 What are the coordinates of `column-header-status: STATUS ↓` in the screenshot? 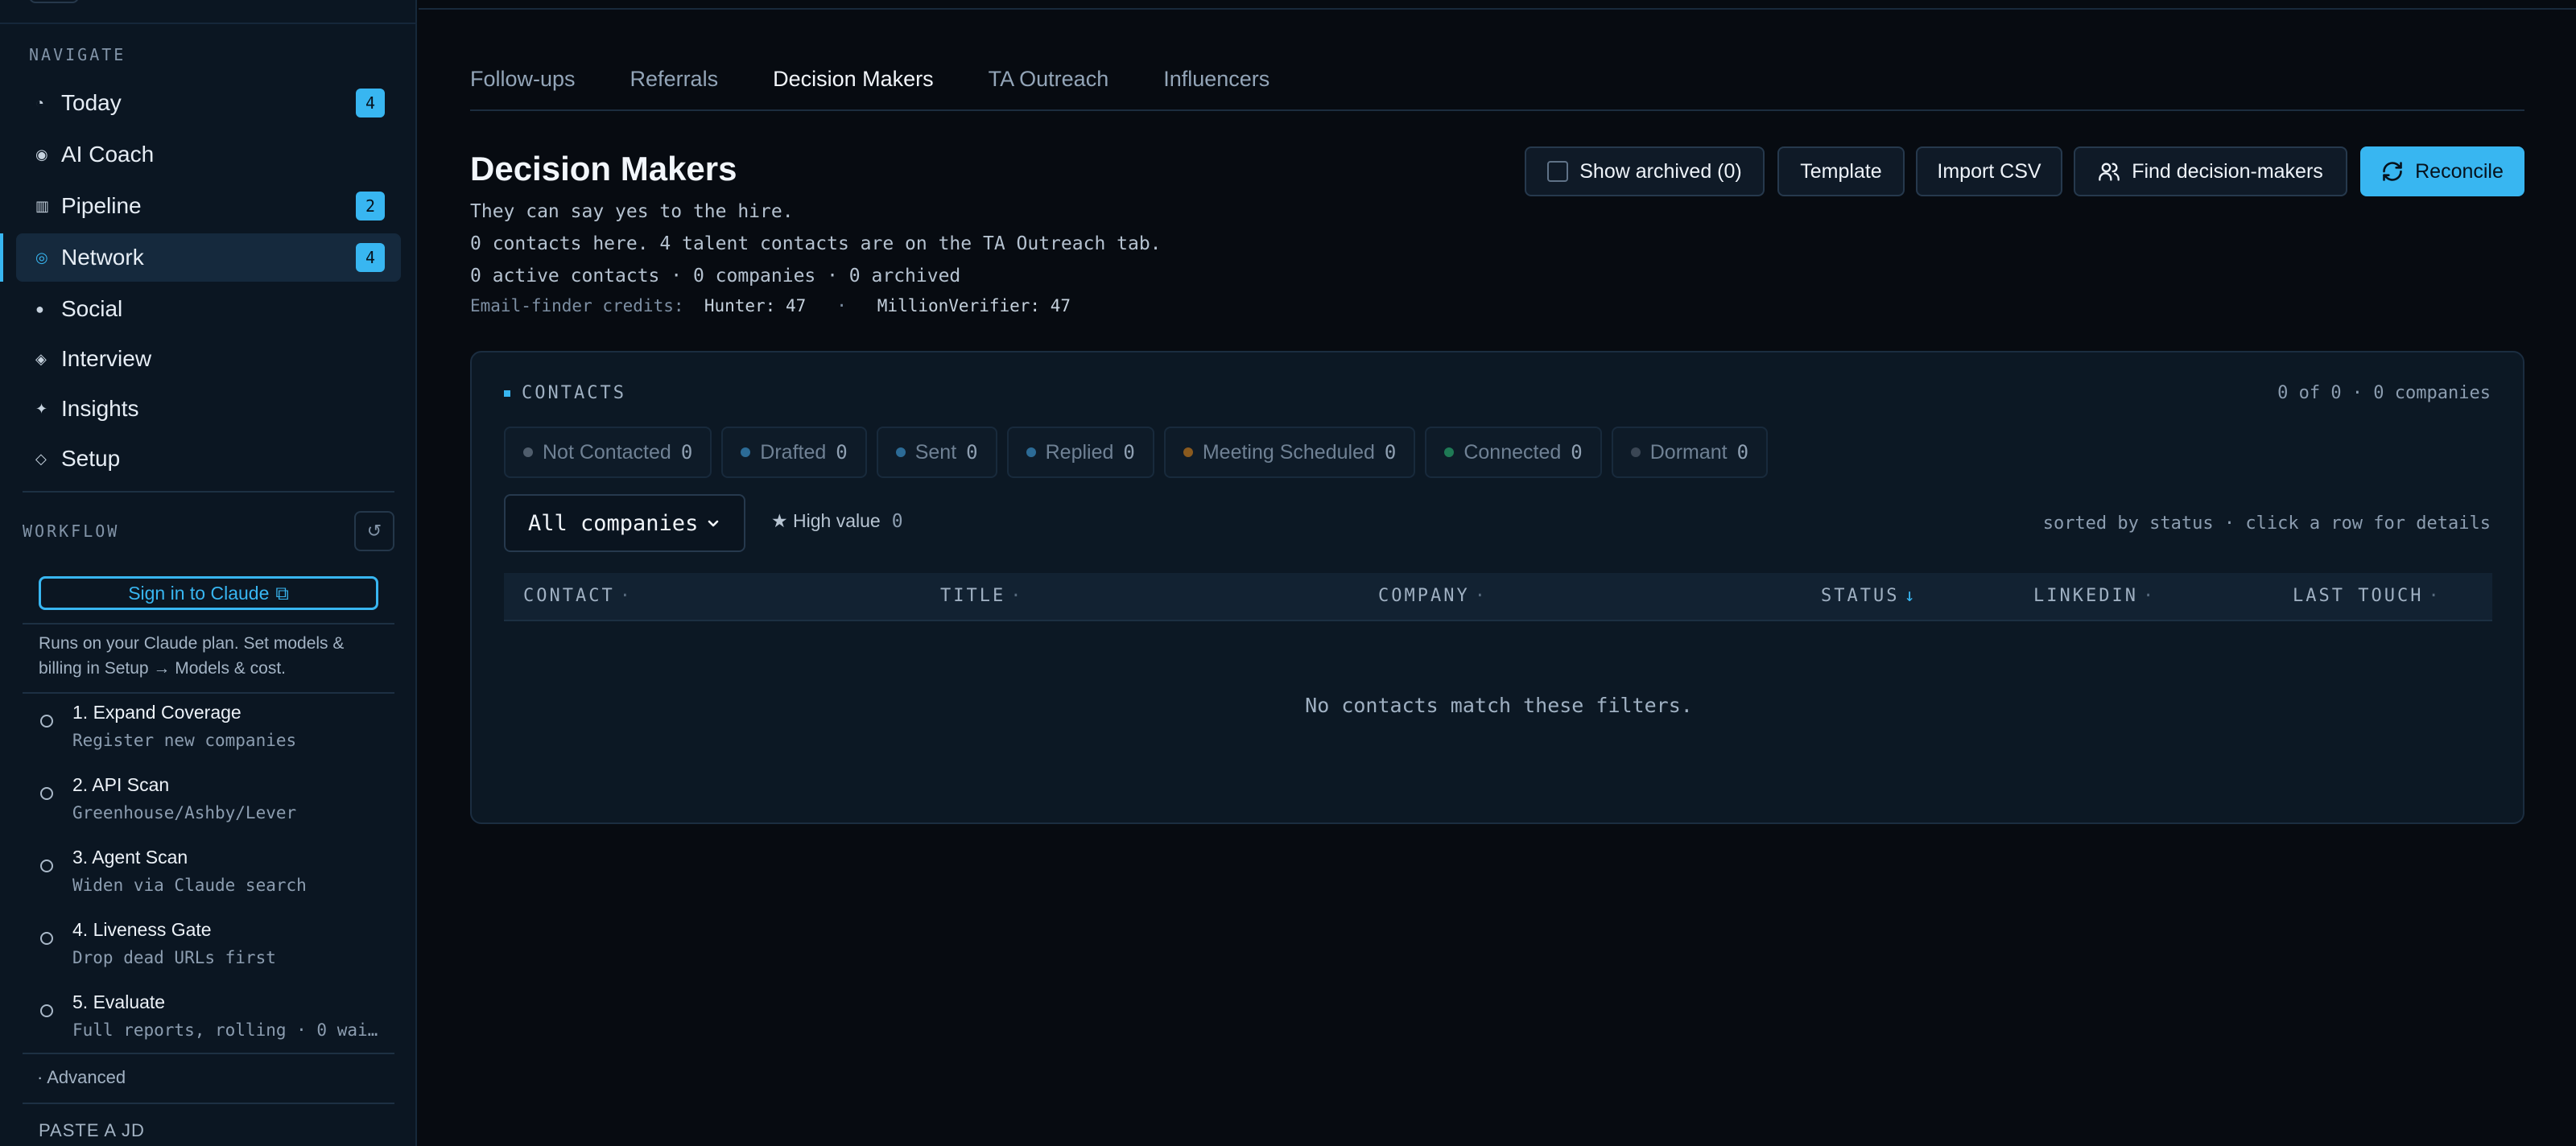 It's located at (1868, 596).